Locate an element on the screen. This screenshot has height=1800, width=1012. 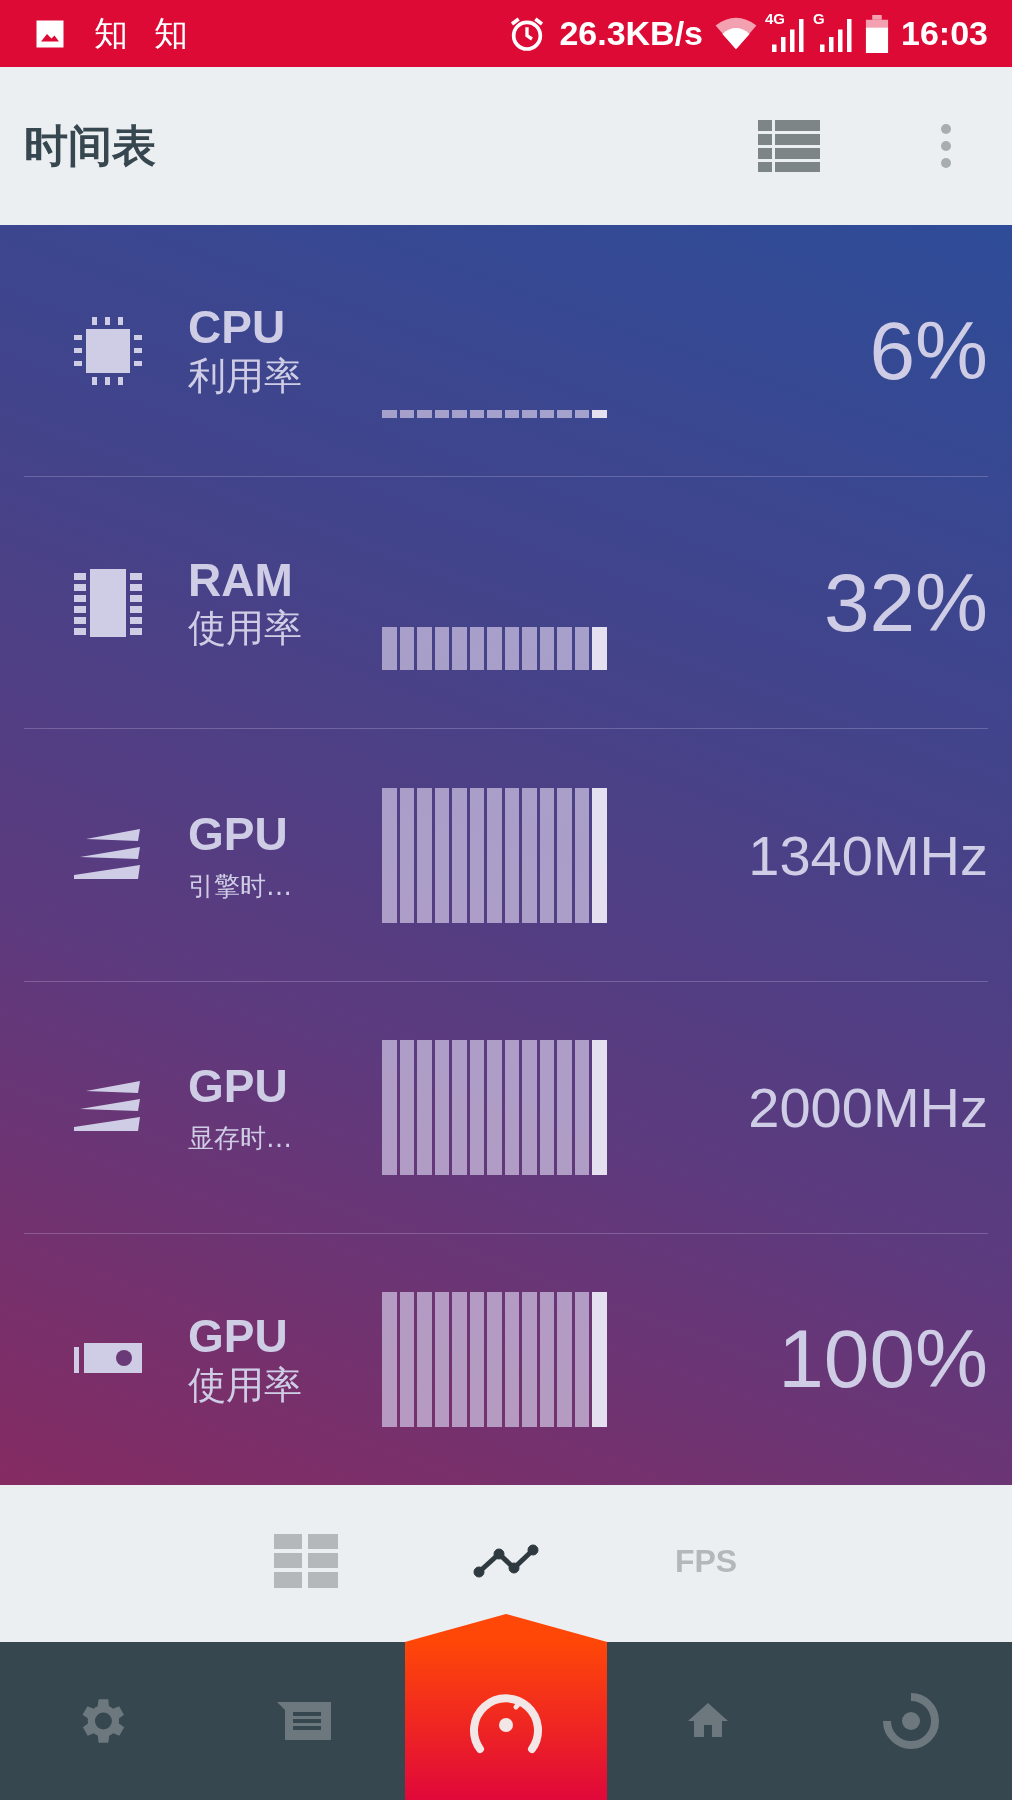
meter-value: 1340MHz is located at coordinates (867, 855).